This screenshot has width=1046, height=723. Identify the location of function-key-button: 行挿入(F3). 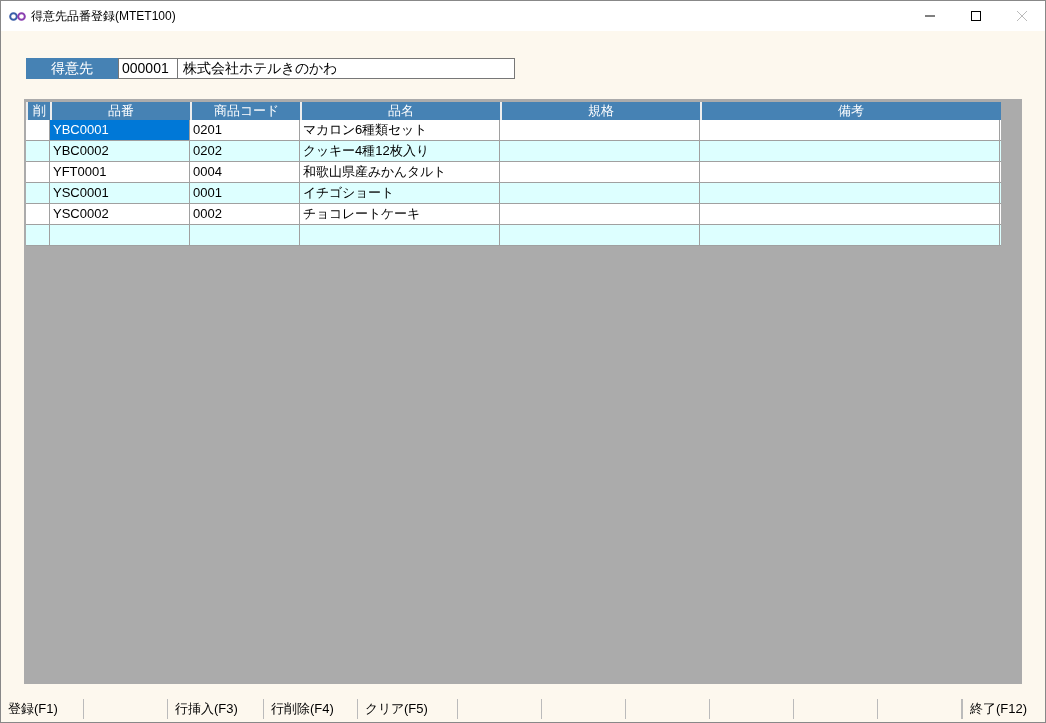
(206, 709).